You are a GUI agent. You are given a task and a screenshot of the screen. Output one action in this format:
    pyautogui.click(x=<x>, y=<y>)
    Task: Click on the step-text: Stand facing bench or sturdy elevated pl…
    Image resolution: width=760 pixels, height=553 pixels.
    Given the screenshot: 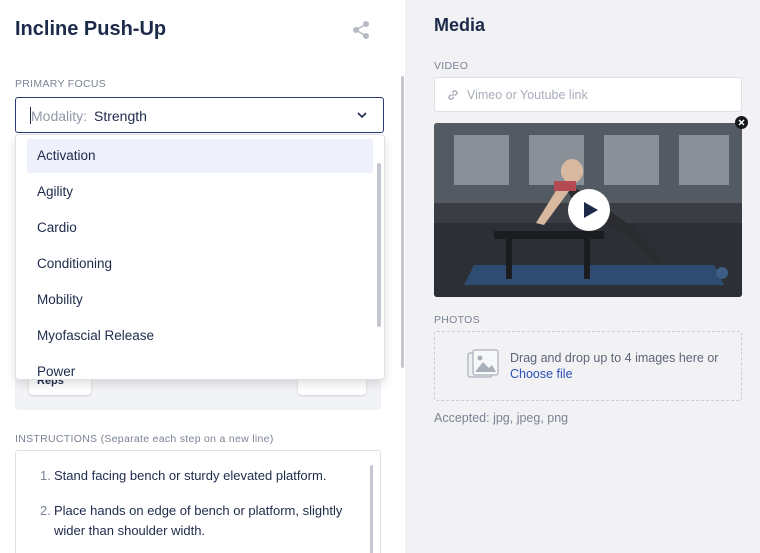 What is the action you would take?
    pyautogui.click(x=190, y=475)
    